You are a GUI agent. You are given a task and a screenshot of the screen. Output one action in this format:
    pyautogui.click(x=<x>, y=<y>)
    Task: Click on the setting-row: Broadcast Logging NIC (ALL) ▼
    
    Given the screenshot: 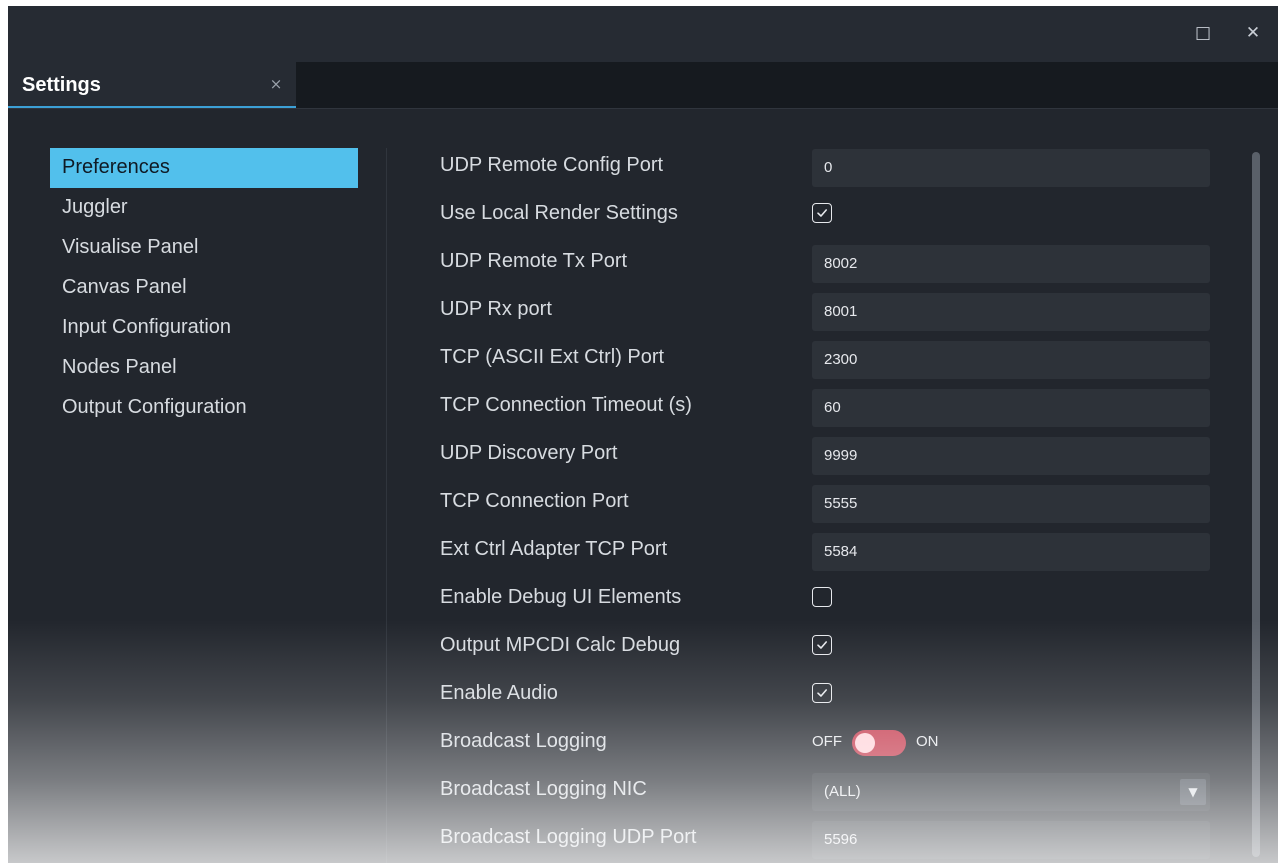 What is the action you would take?
    pyautogui.click(x=825, y=792)
    